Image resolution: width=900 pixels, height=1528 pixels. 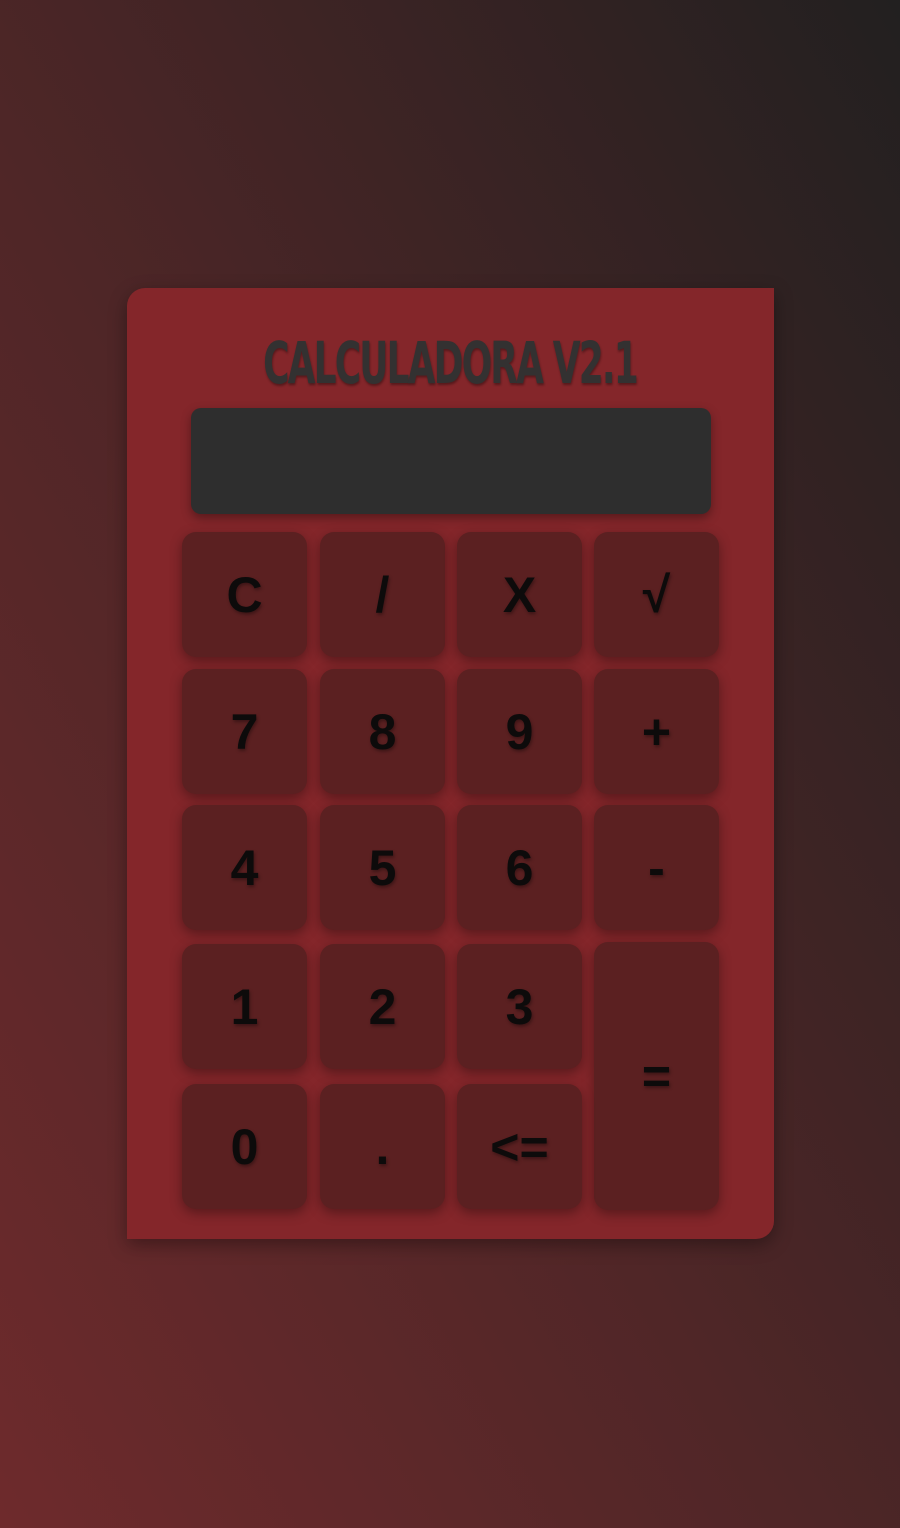 What do you see at coordinates (656, 731) in the screenshot?
I see `plus-button: +` at bounding box center [656, 731].